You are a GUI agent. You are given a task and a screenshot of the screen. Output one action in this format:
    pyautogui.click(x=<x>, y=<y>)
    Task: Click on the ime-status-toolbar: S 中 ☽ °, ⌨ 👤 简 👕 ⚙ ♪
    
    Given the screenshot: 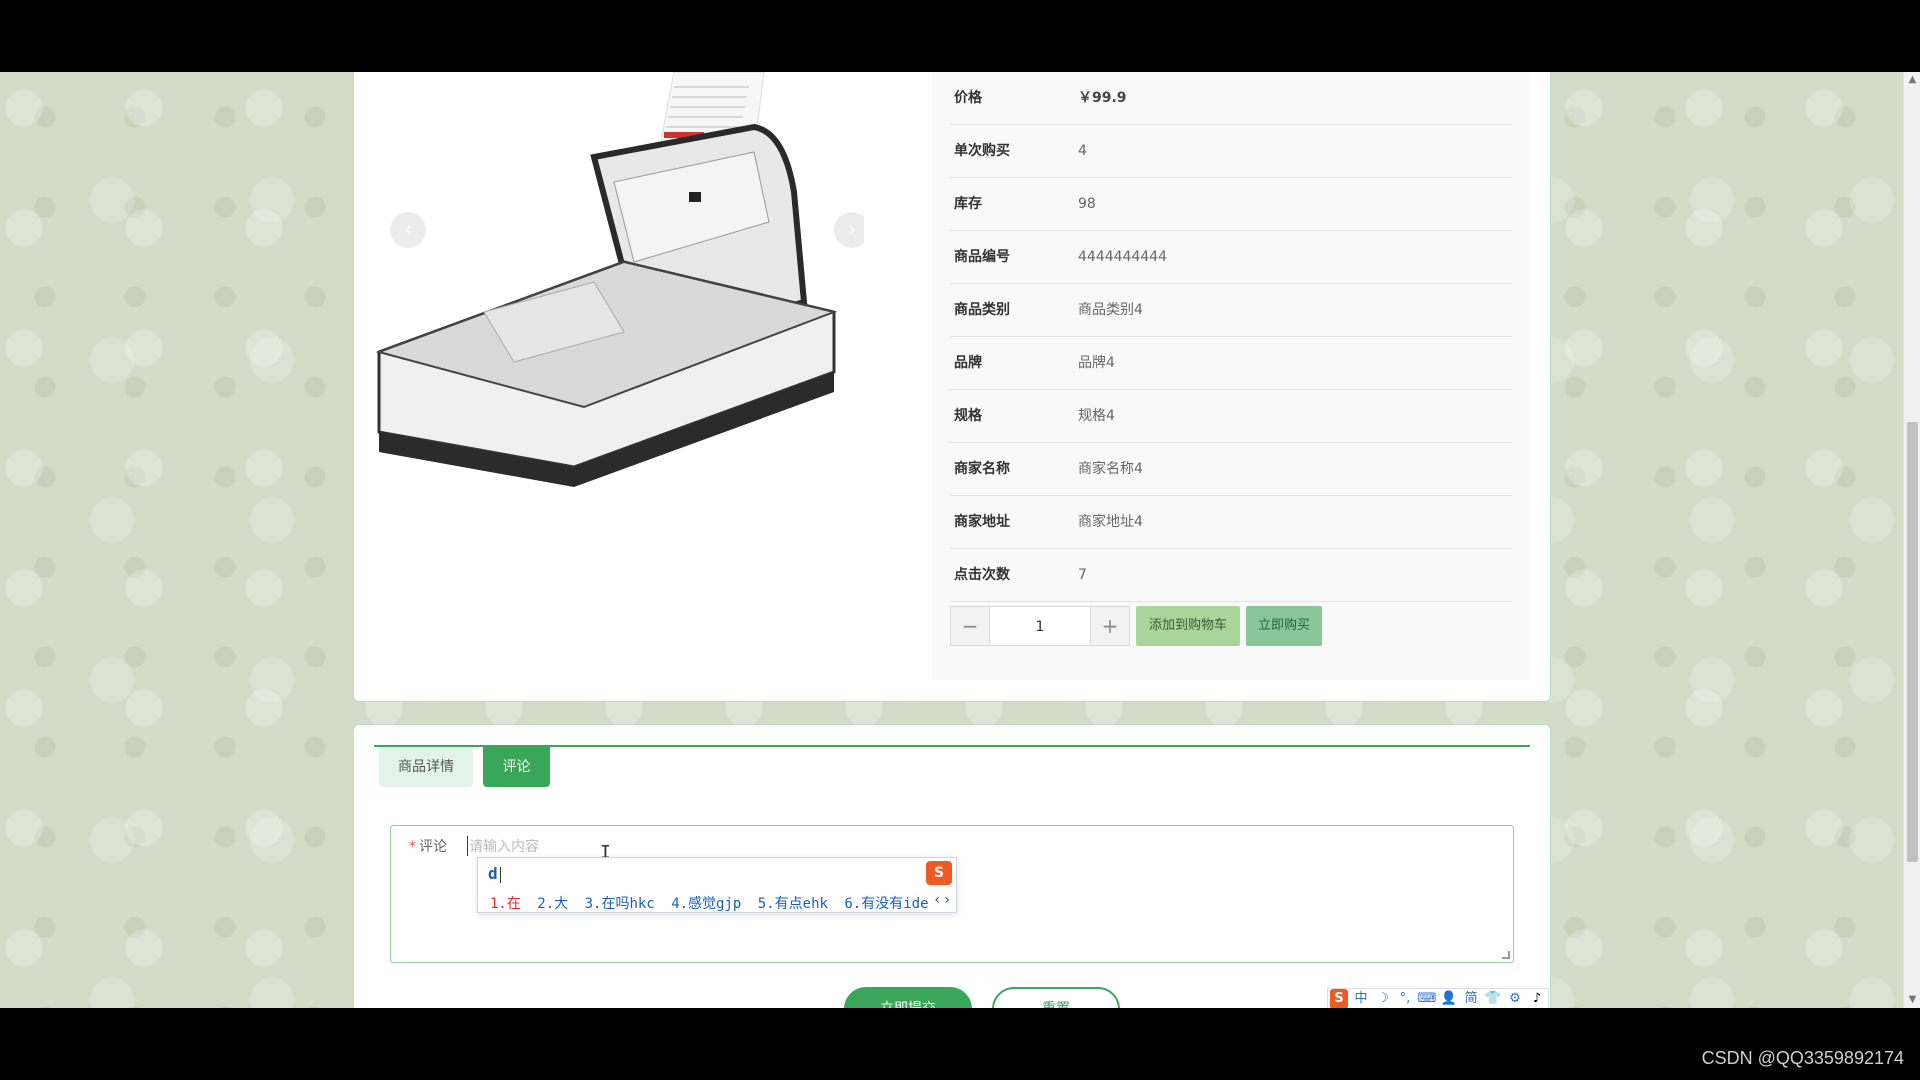 What is the action you would take?
    pyautogui.click(x=1438, y=998)
    